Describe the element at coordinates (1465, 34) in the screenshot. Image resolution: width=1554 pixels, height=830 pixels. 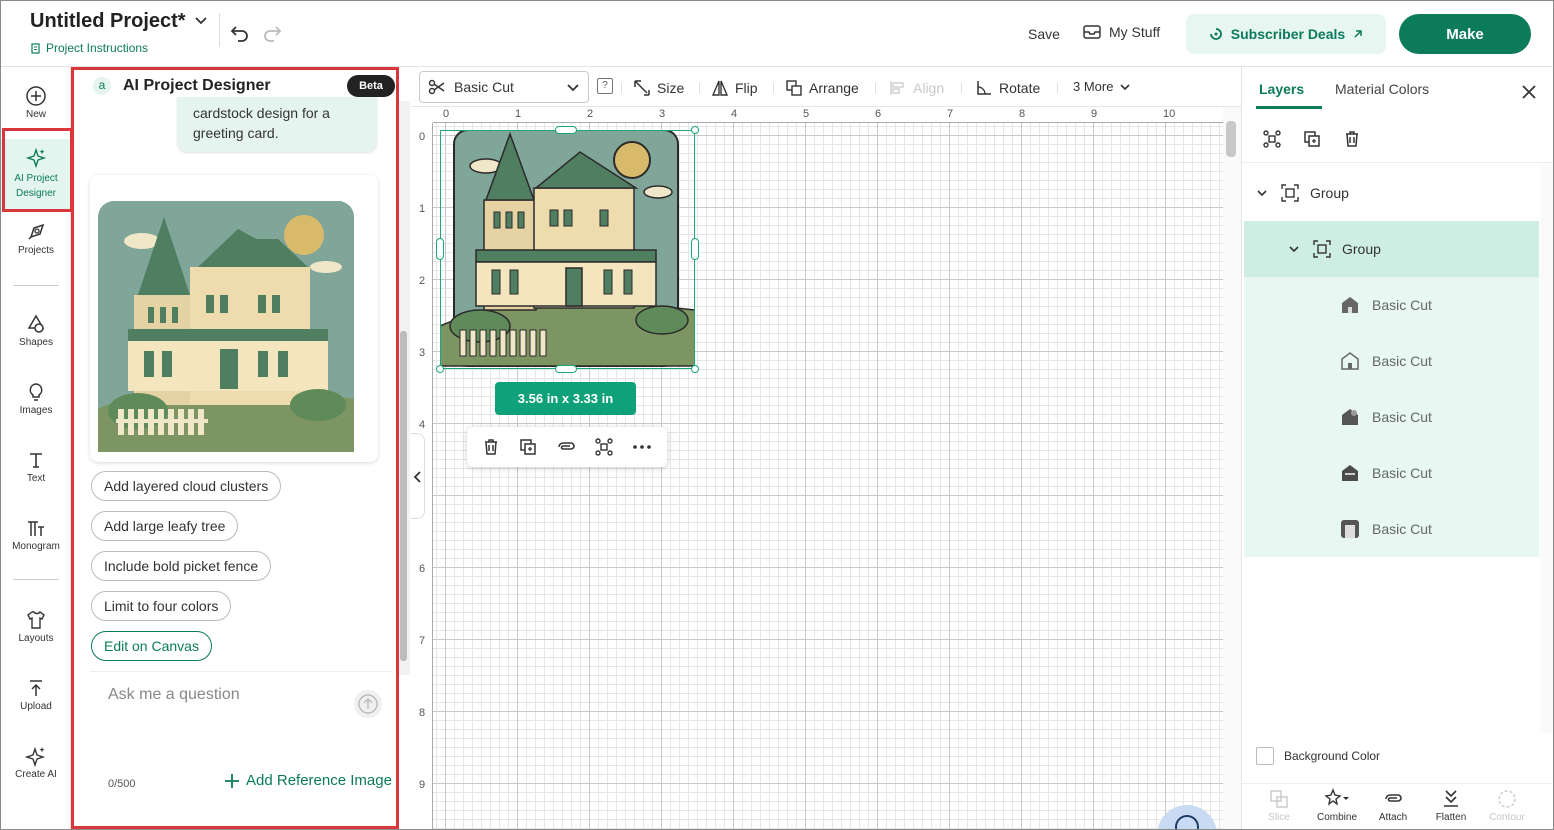
I see `make-button: Make` at that location.